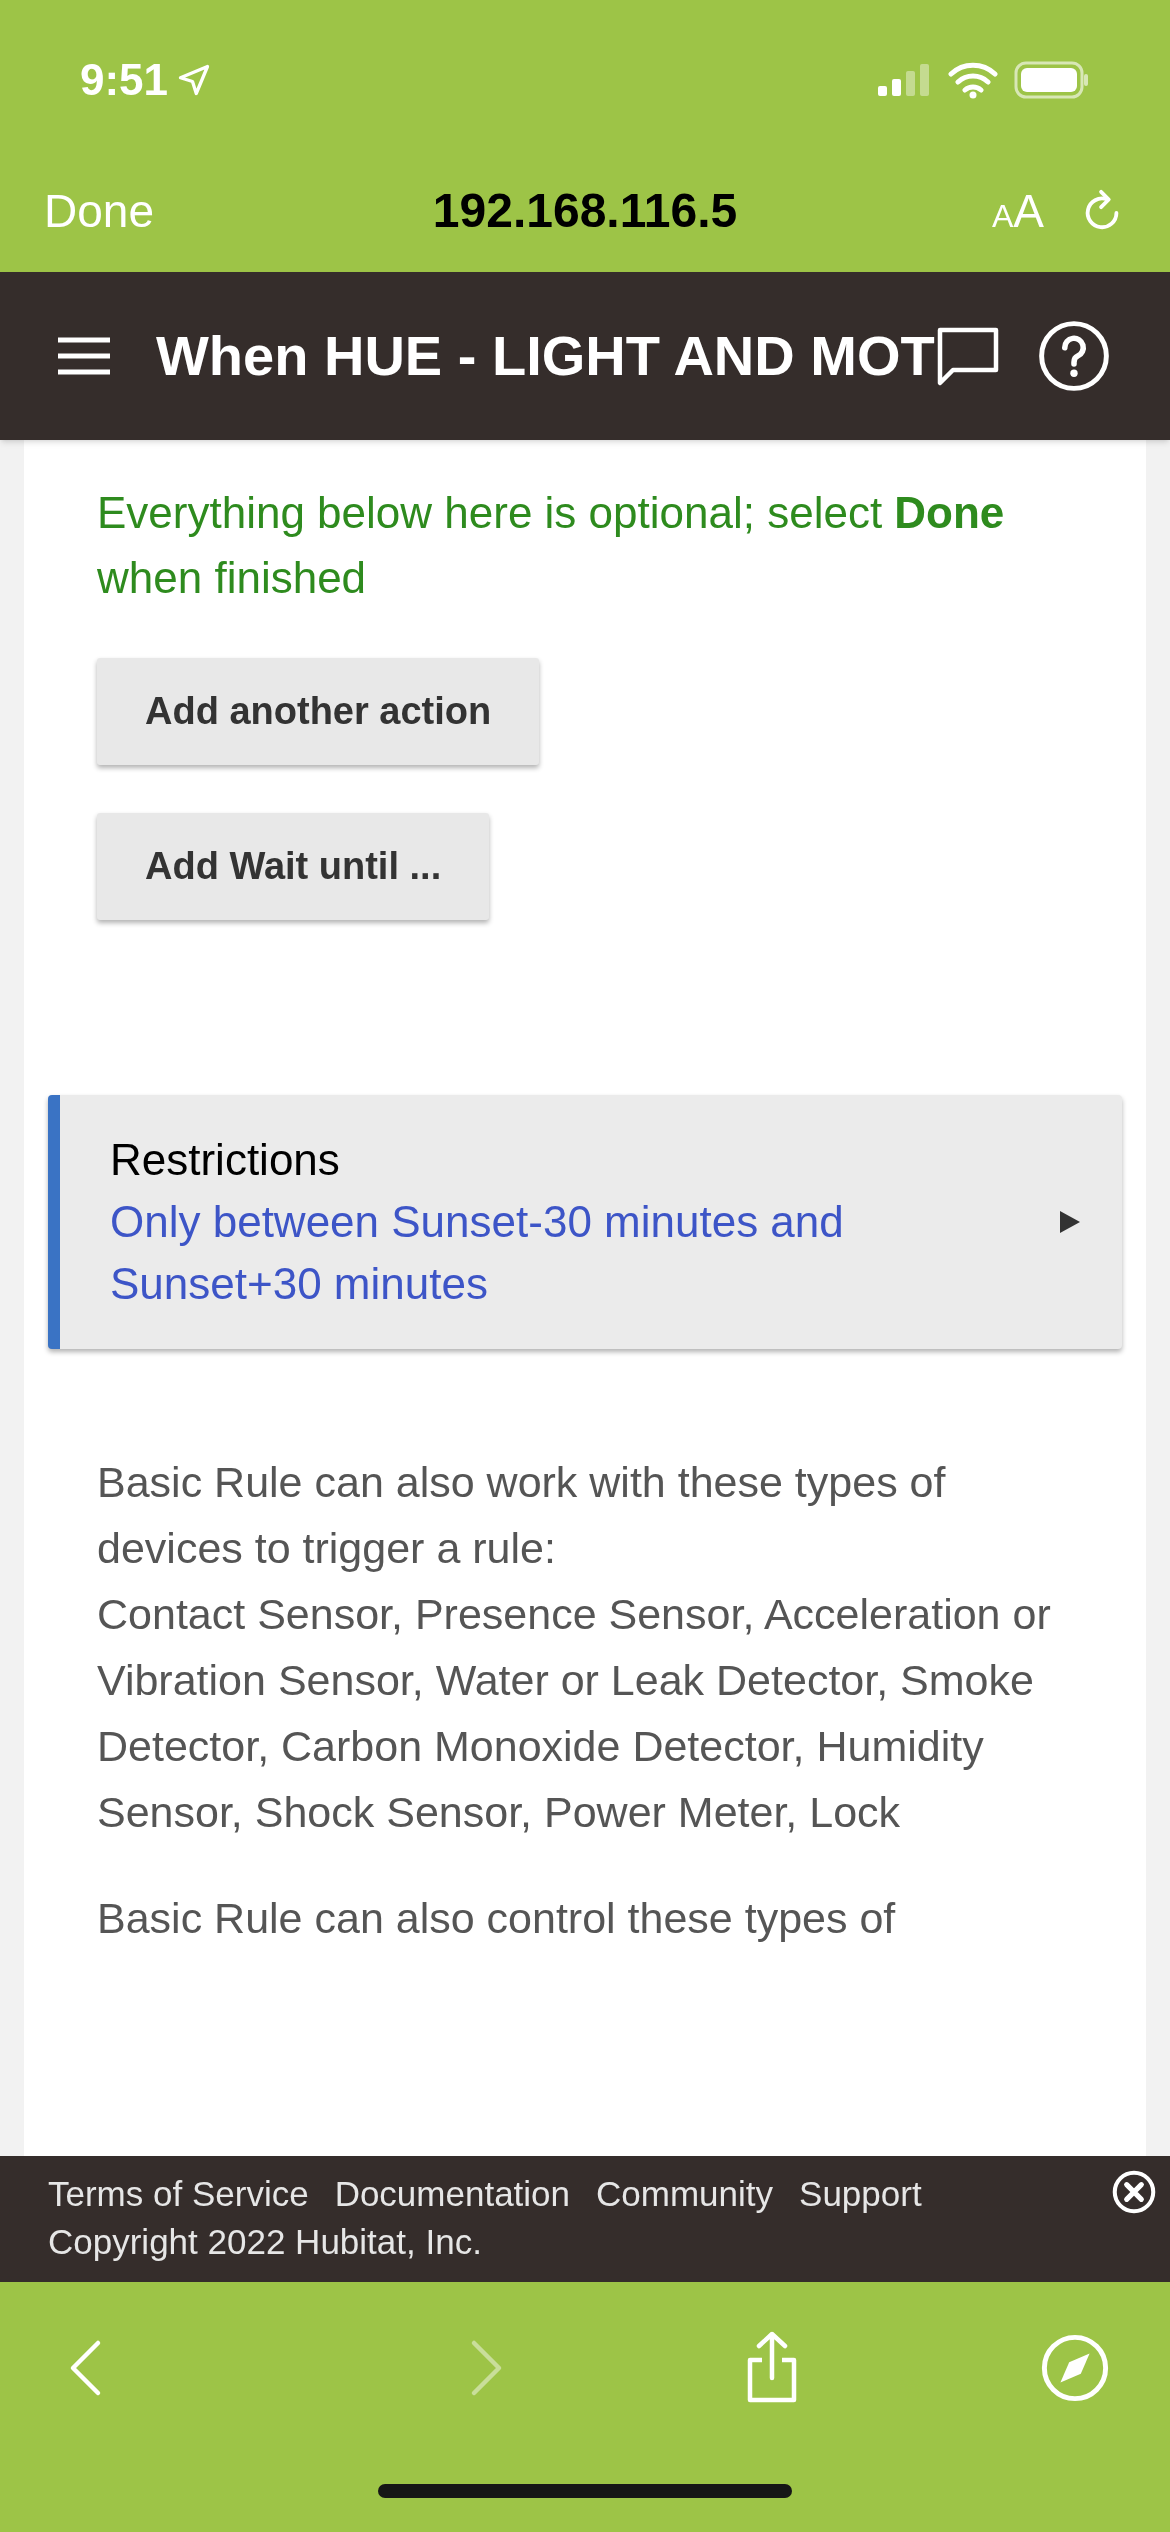  What do you see at coordinates (497, 1918) in the screenshot?
I see `info-paragraph: Basic Rule can also control these types of` at bounding box center [497, 1918].